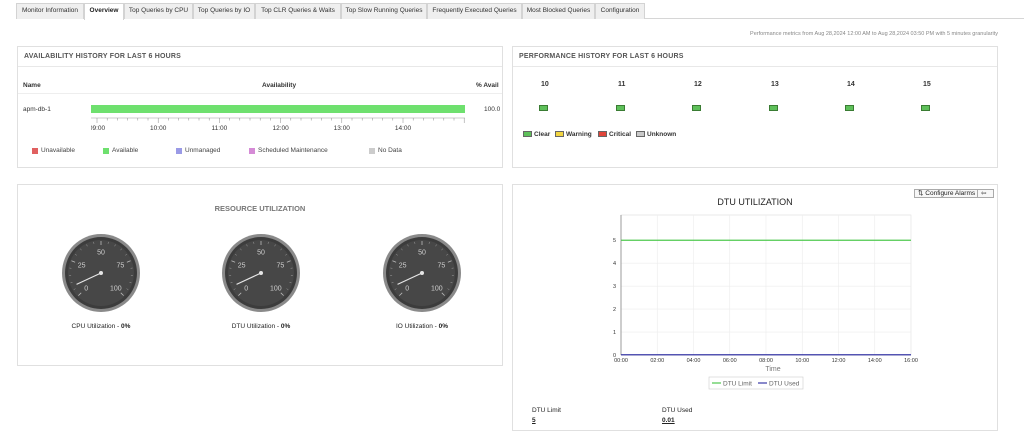  Describe the element at coordinates (372, 151) in the screenshot. I see `swatch-no-data` at that location.